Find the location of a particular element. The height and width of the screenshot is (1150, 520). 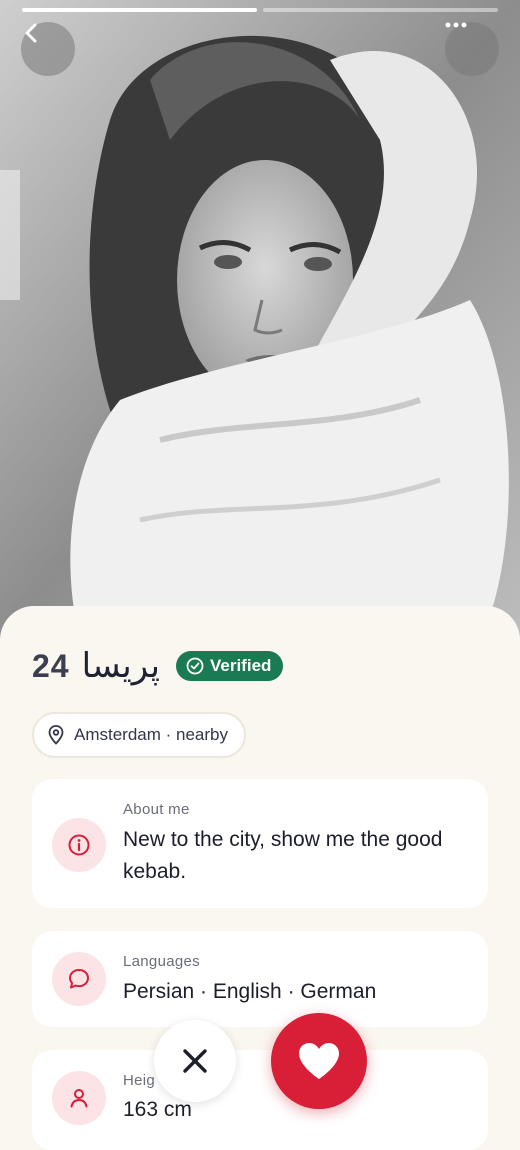

name-row: 24 پریسا Verified is located at coordinates (158, 666).